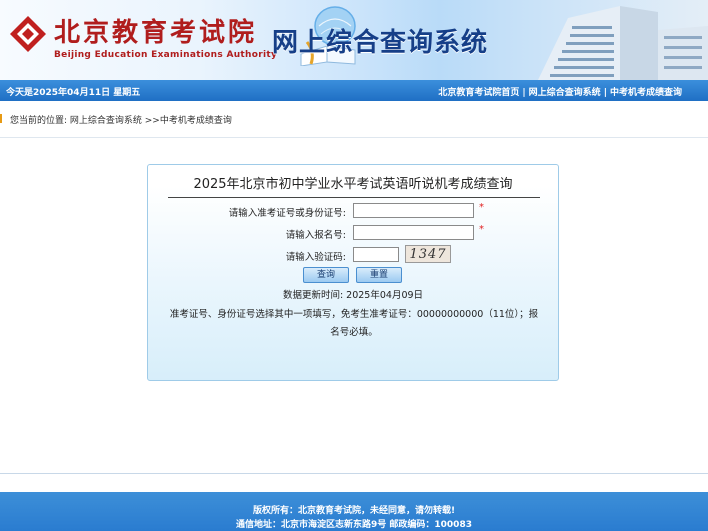  I want to click on org-name-en: Beijing Education Examinations Authority, so click(166, 55).